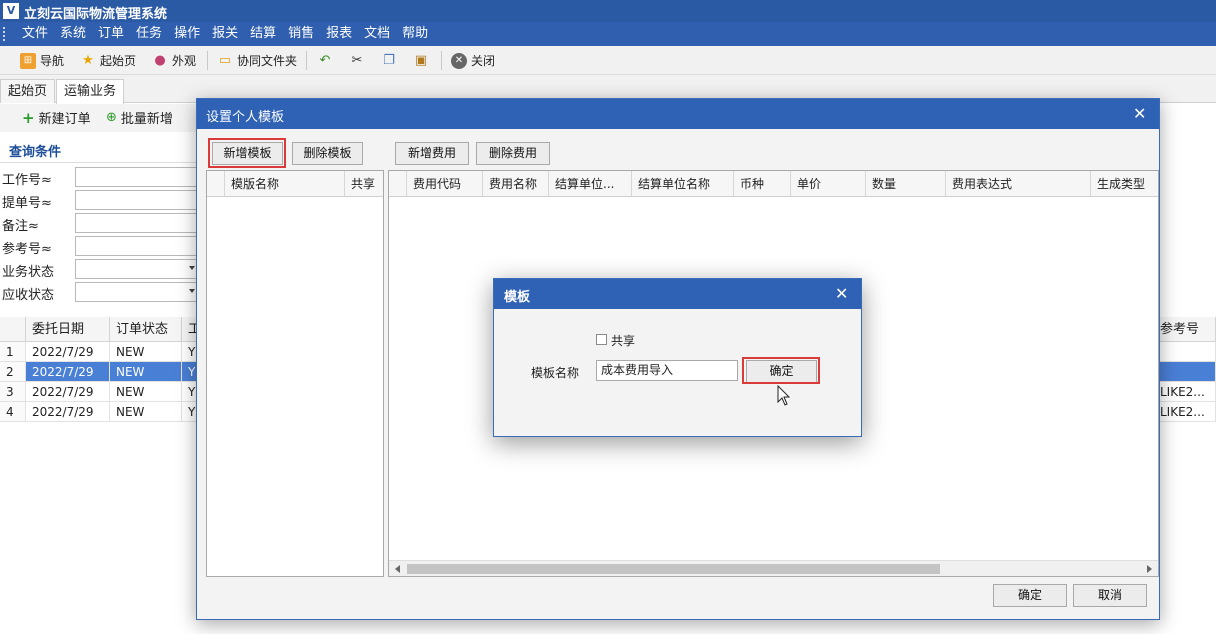  Describe the element at coordinates (20, 226) in the screenshot. I see `query-label: 备注≈` at that location.